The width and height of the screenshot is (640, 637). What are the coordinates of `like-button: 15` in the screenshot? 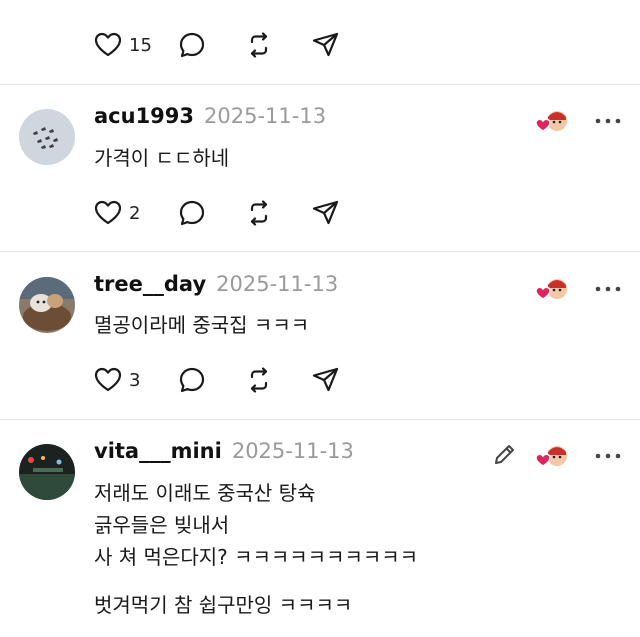 It's located at (135, 45).